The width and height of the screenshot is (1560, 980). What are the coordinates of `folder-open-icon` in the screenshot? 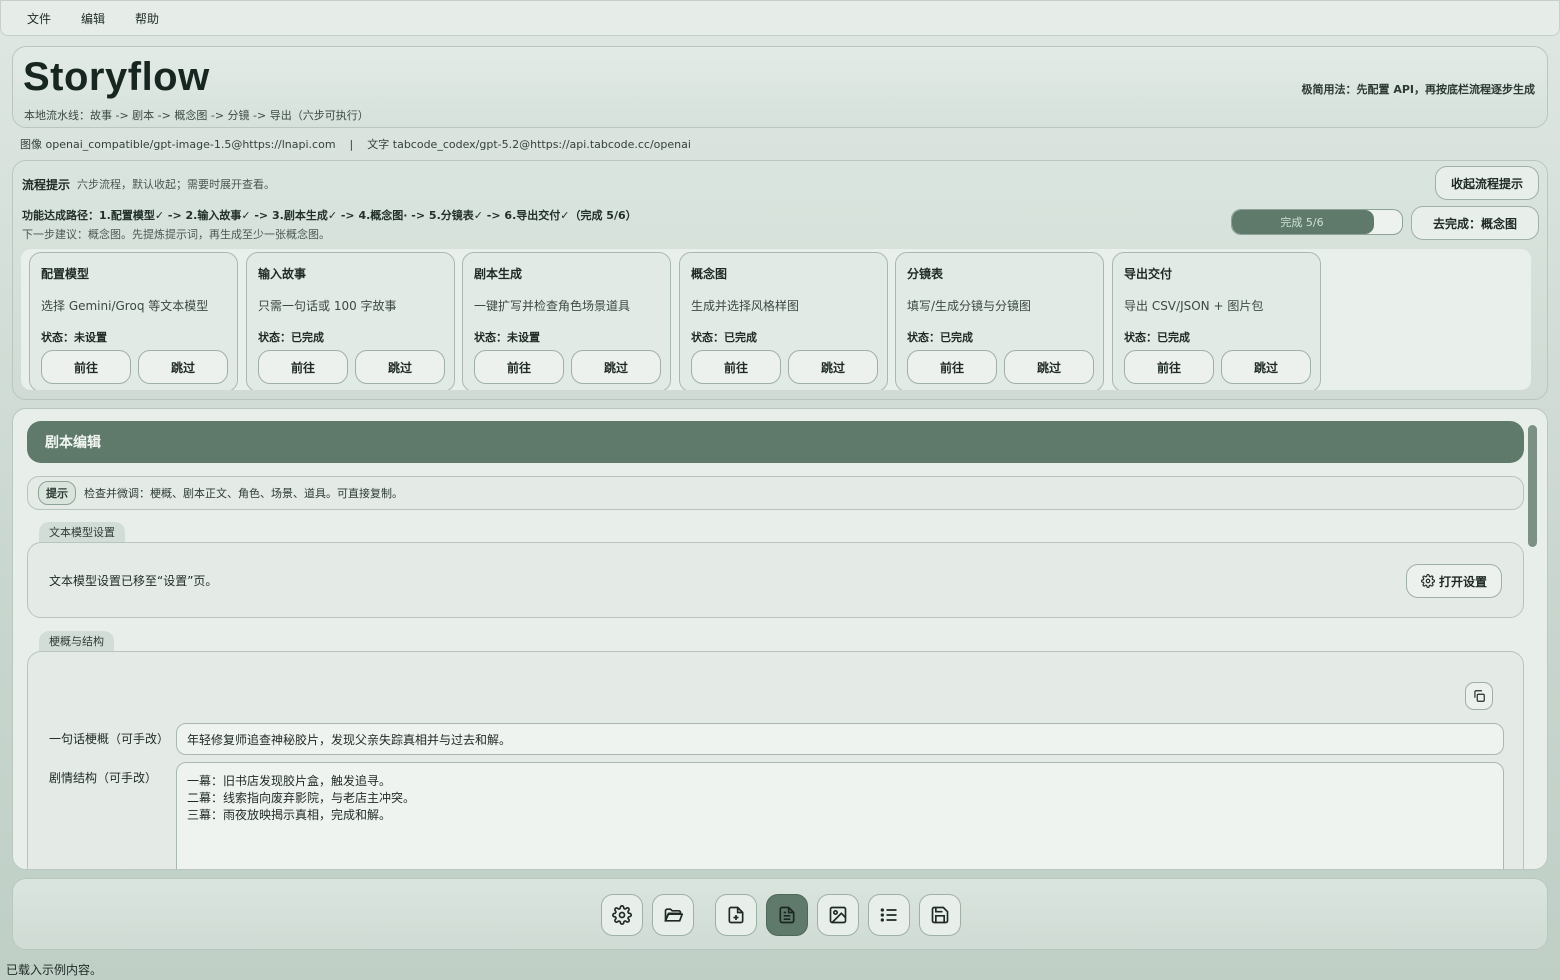 It's located at (673, 915).